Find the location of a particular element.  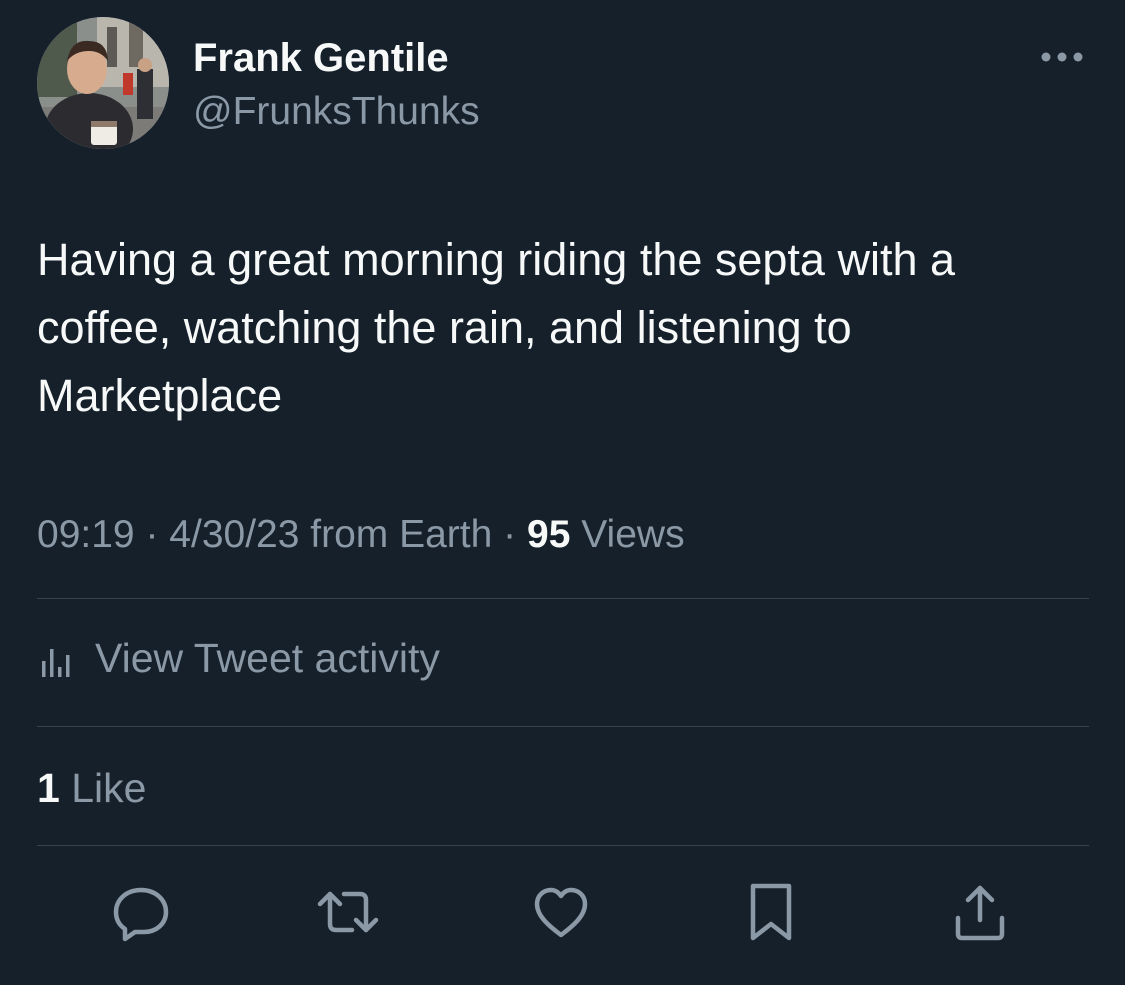

tweet-date: 4/30/23 is located at coordinates (234, 534).